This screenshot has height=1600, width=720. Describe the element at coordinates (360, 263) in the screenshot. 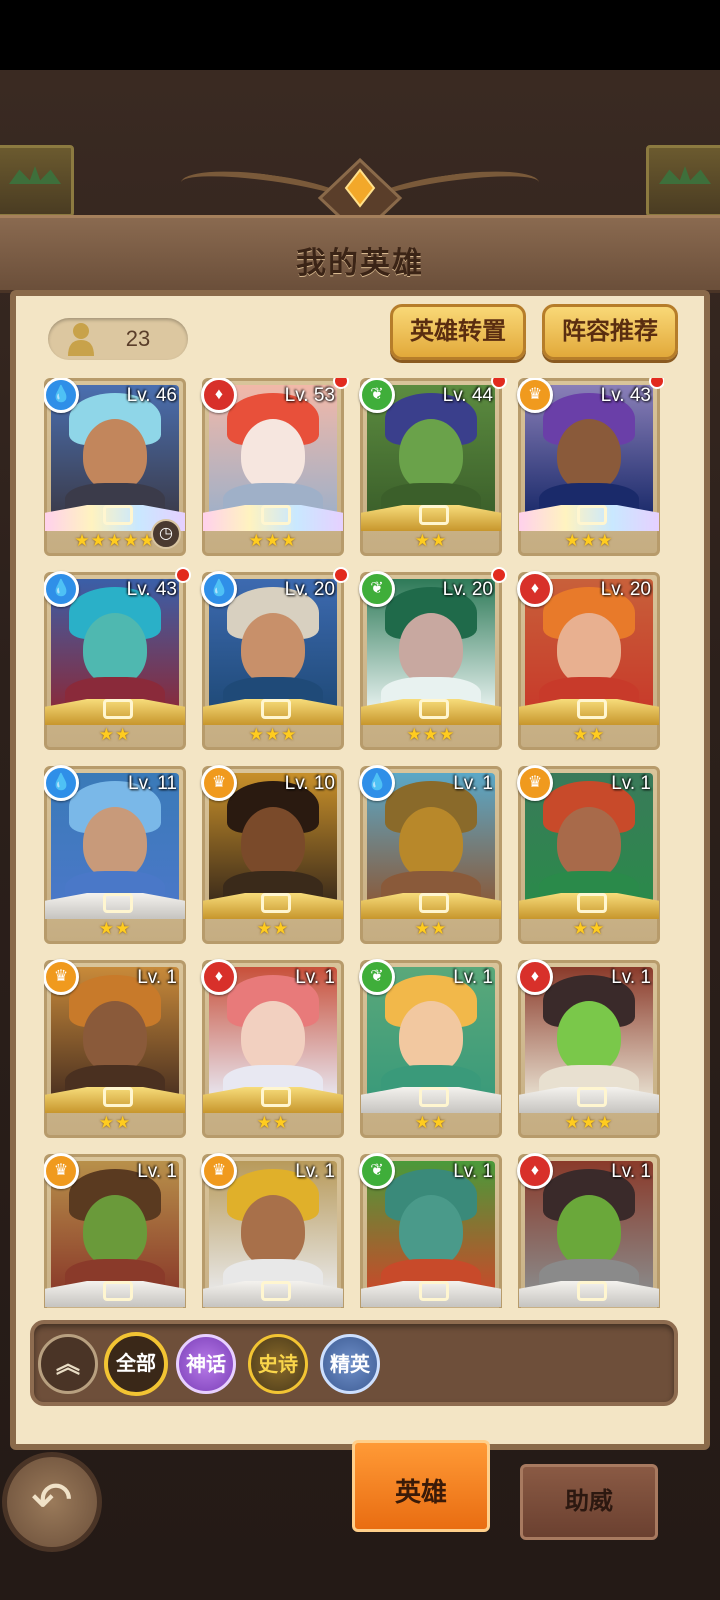

I see `page-title: 我的英雄` at that location.